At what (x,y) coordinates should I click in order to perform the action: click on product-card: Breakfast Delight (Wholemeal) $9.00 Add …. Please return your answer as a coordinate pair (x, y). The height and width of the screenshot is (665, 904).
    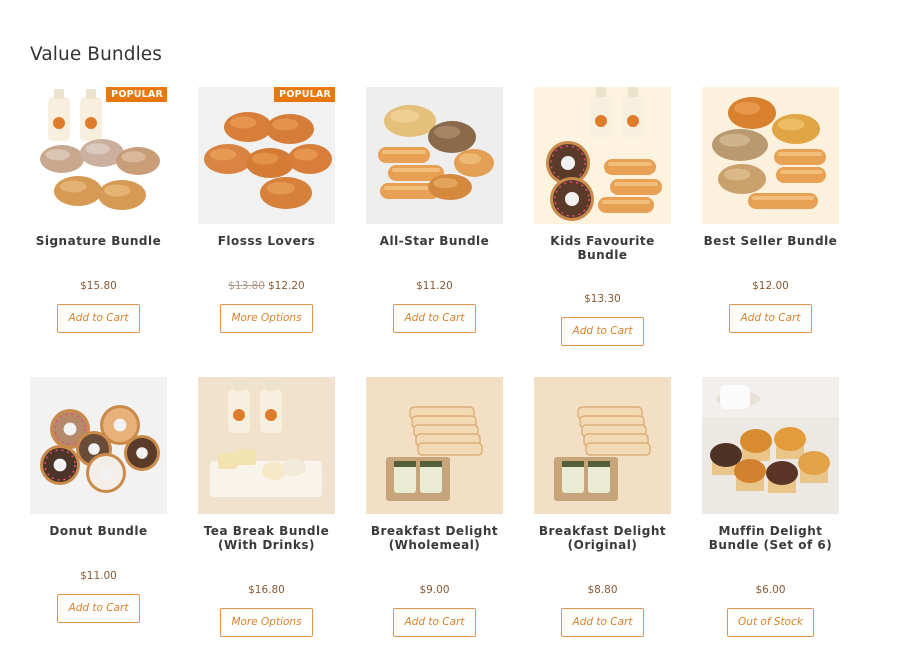
    Looking at the image, I should click on (434, 512).